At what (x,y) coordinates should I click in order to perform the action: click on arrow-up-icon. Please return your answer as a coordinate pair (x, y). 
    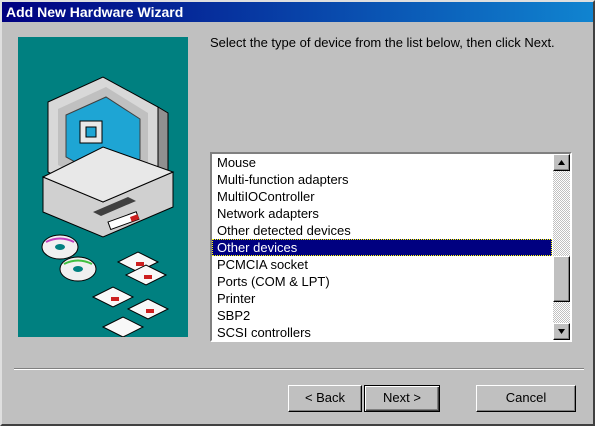
    Looking at the image, I should click on (561, 162).